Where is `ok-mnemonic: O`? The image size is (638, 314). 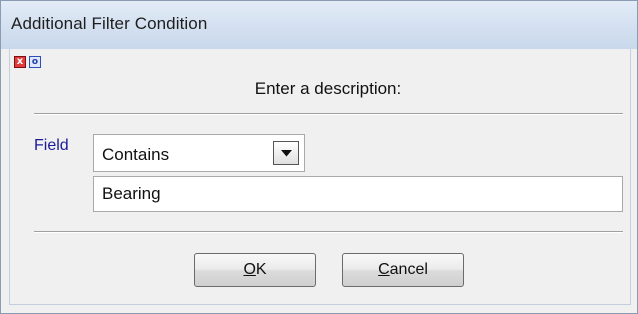 ok-mnemonic: O is located at coordinates (249, 269).